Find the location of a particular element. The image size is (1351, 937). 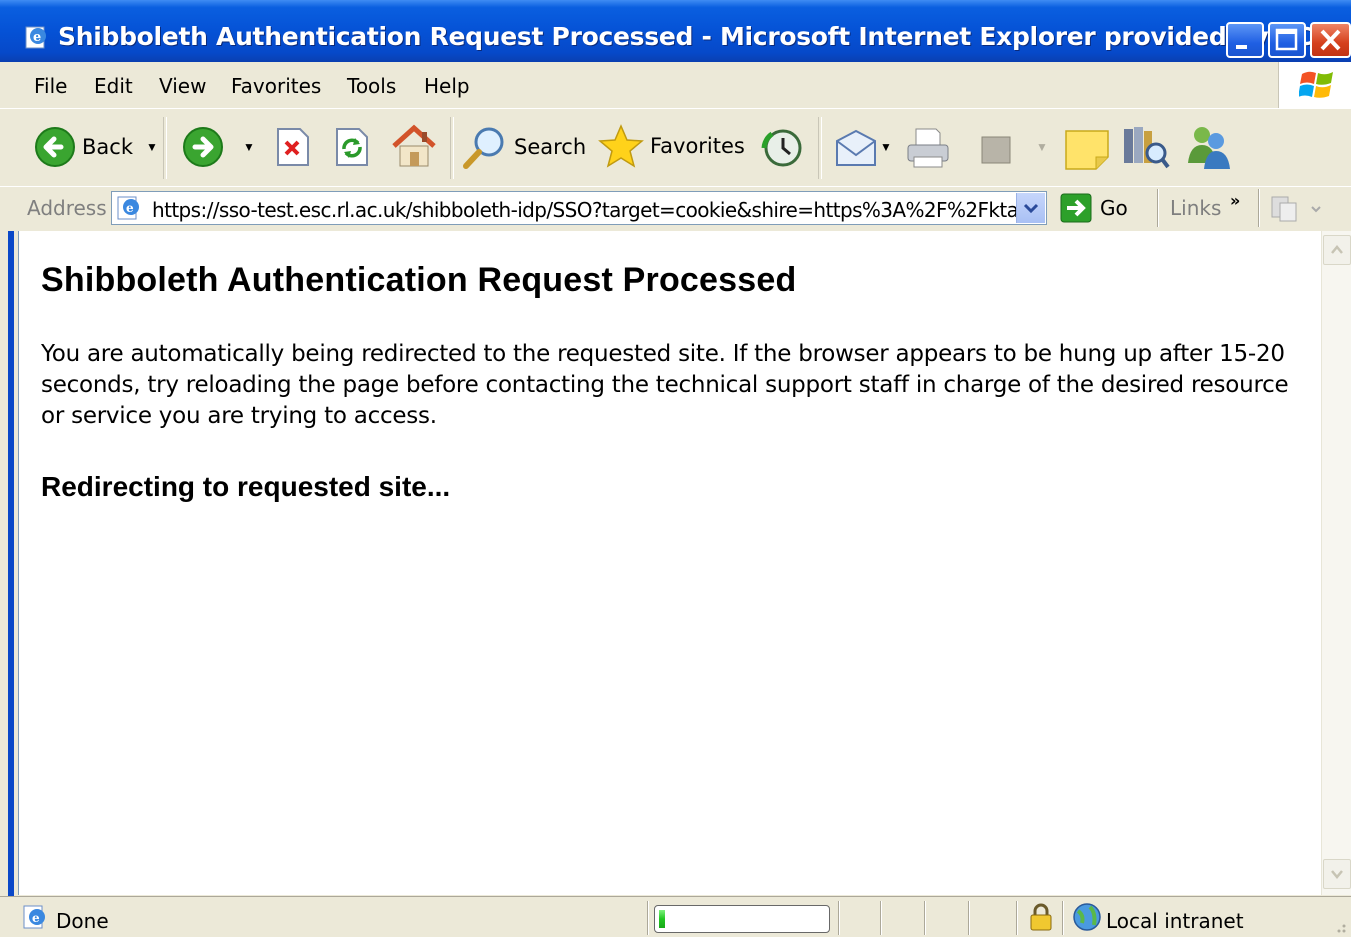

home-button is located at coordinates (414, 147).